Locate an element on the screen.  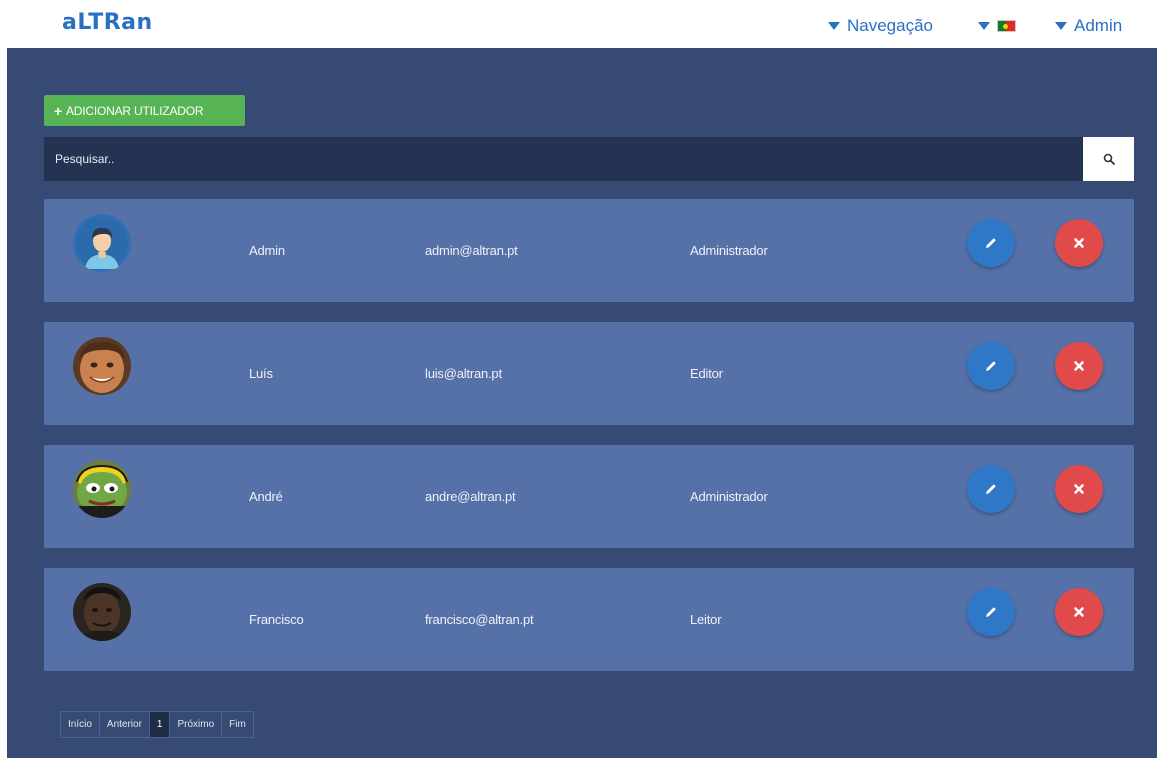
search-icon is located at coordinates (1109, 159).